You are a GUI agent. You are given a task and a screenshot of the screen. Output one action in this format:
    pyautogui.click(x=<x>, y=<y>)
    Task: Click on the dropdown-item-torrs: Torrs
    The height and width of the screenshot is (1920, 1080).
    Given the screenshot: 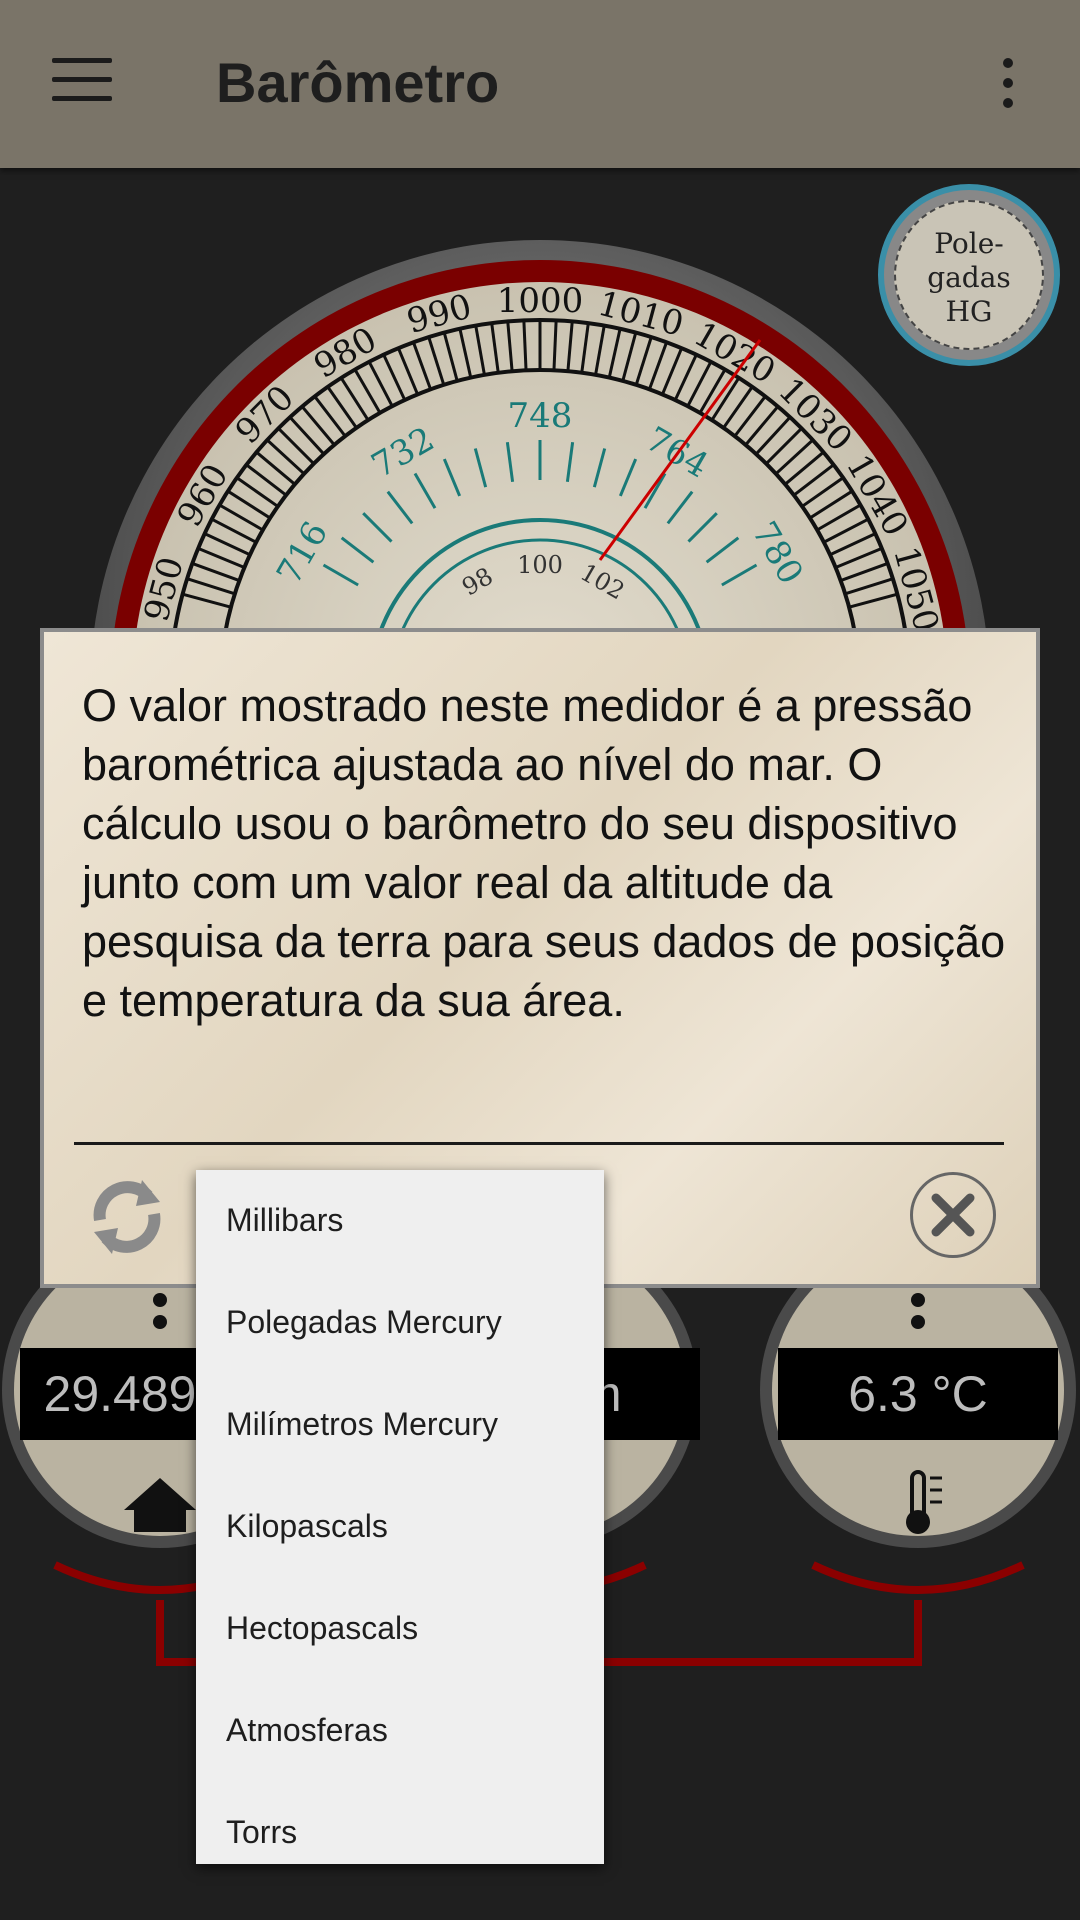 What is the action you would take?
    pyautogui.click(x=400, y=1833)
    